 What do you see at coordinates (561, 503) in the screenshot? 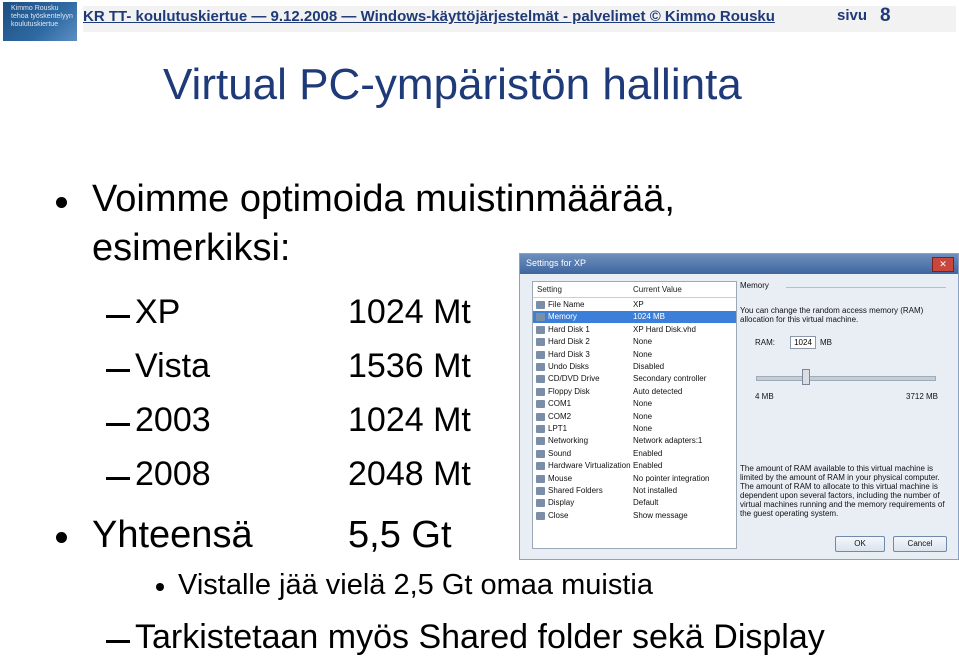
I see `setting-name: Display` at bounding box center [561, 503].